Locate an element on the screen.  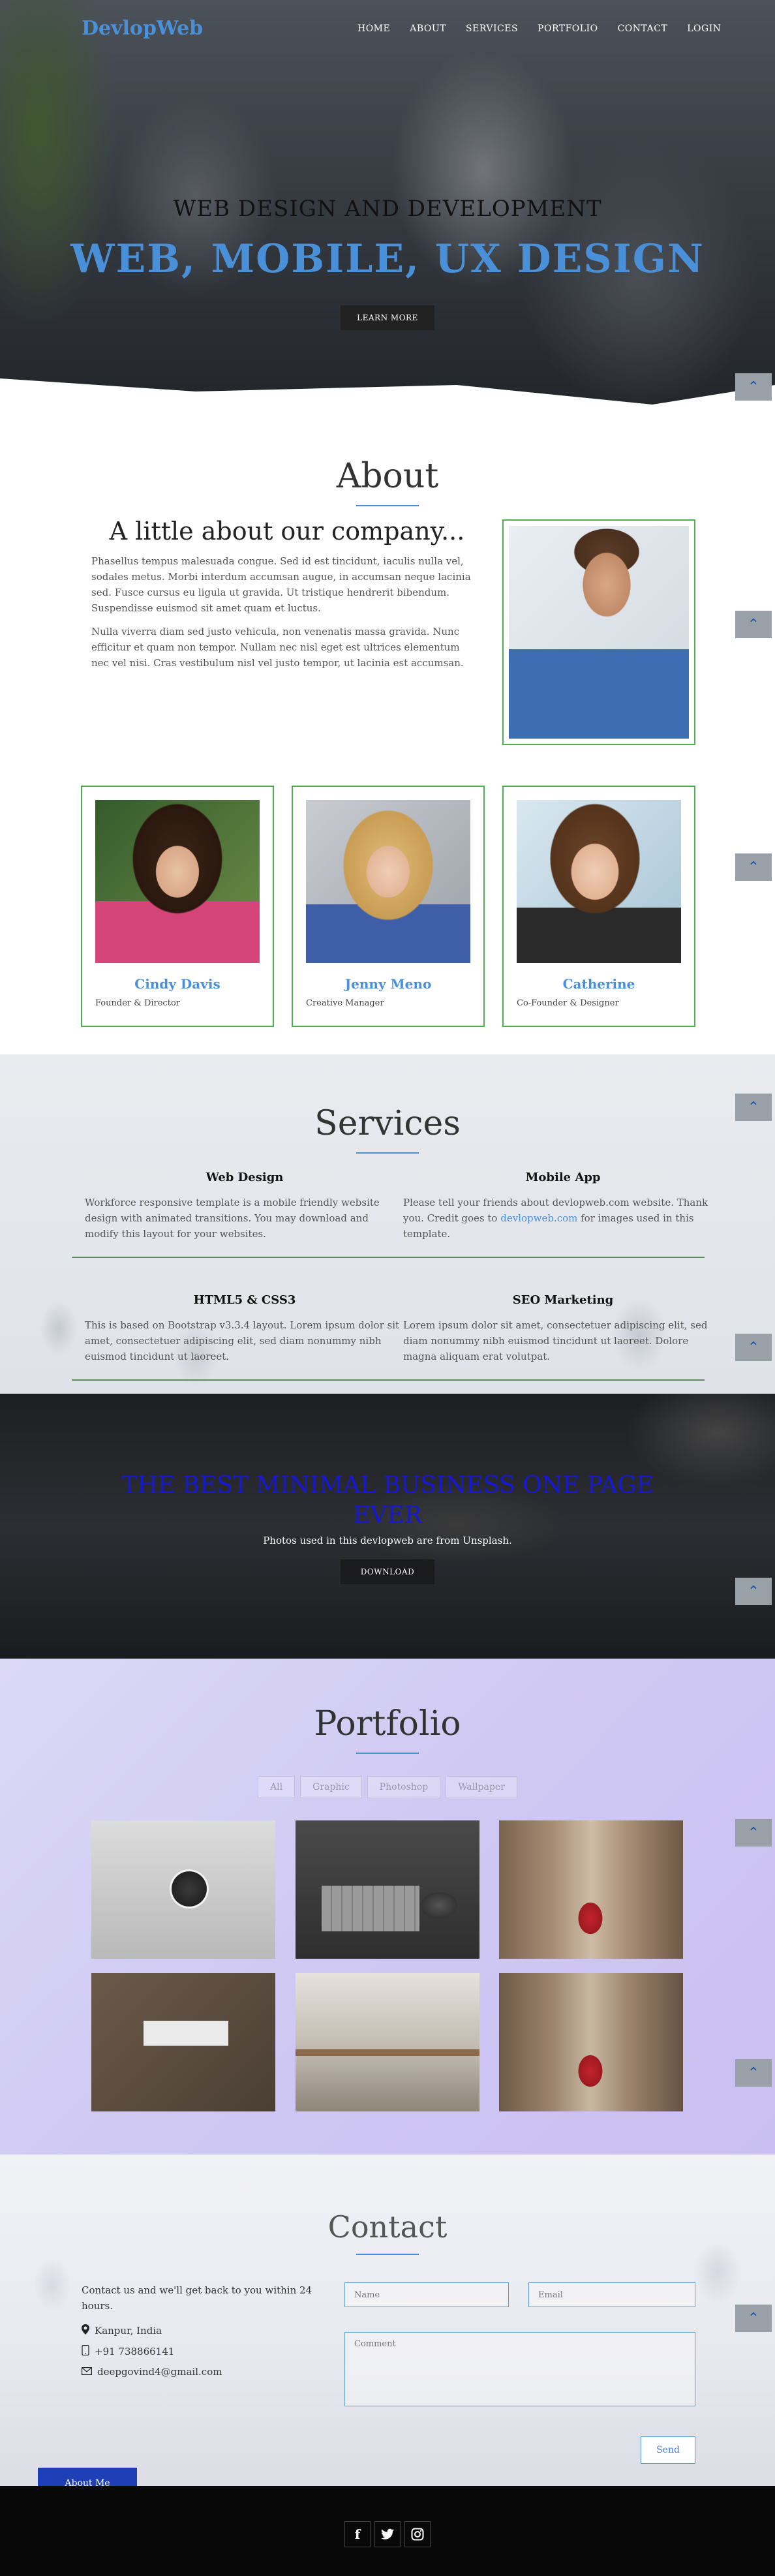
learn-more-button: LEARN MORE is located at coordinates (387, 317).